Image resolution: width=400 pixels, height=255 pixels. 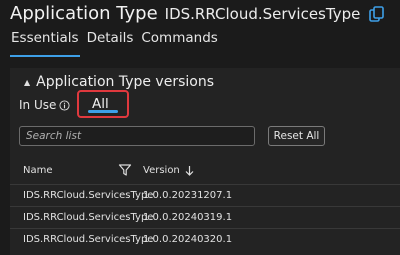 I want to click on row-version: 1.0.0.20240320.1, so click(x=188, y=239).